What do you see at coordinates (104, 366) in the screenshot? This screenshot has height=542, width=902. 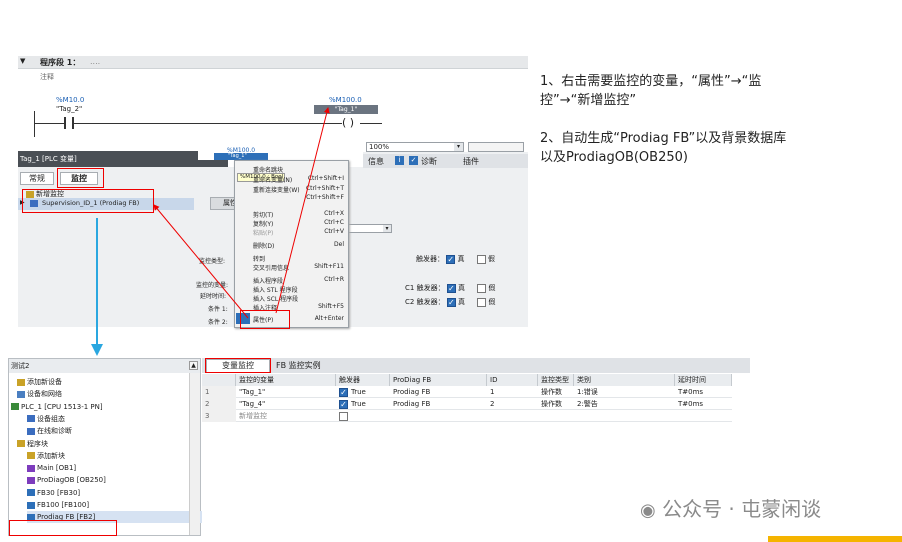 I see `tree-header: 测试2 ▲` at bounding box center [104, 366].